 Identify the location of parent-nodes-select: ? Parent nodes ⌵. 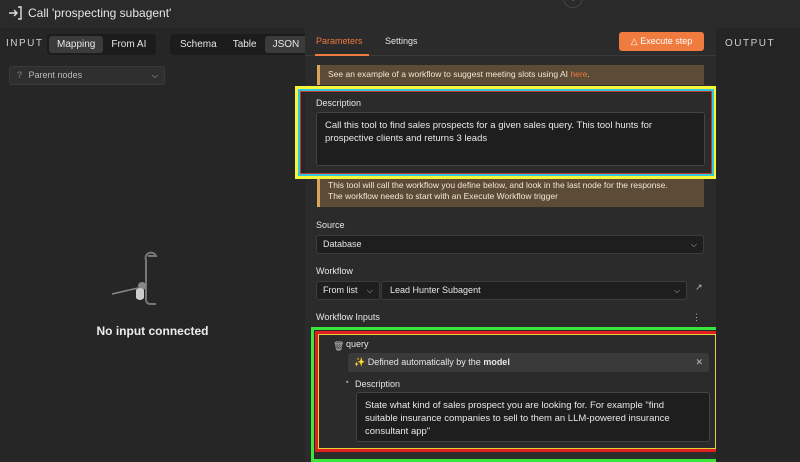
(87, 75).